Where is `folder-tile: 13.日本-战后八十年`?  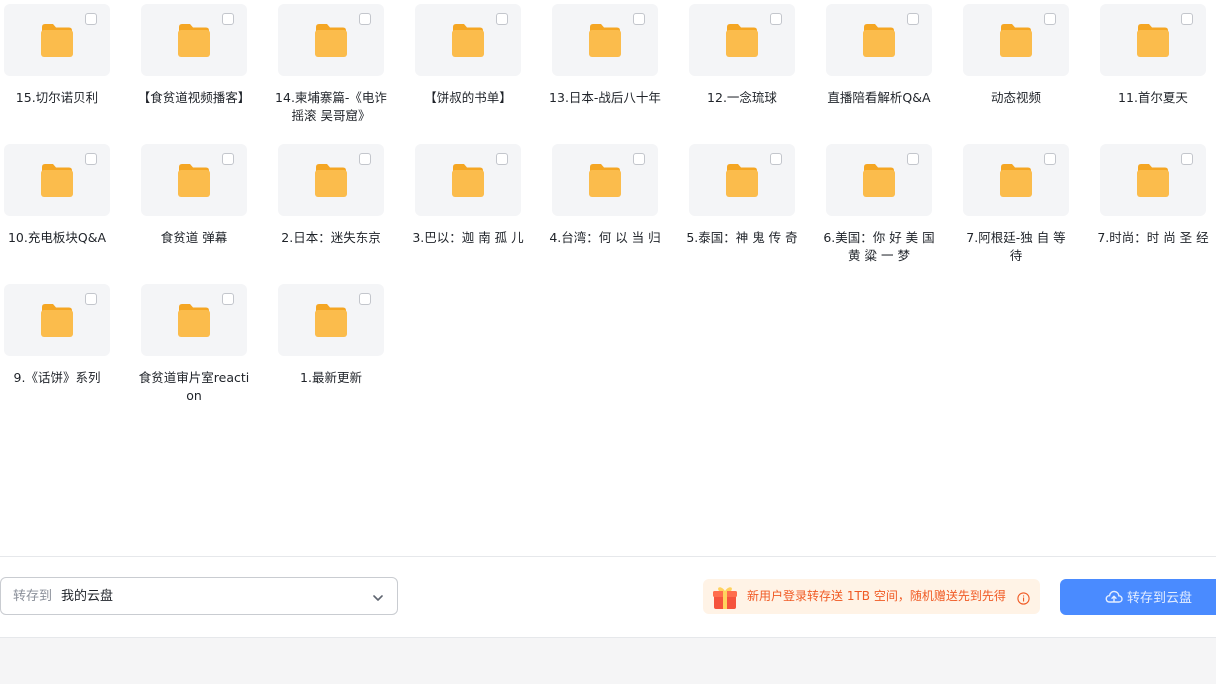
folder-tile: 13.日本-战后八十年 is located at coordinates (605, 69).